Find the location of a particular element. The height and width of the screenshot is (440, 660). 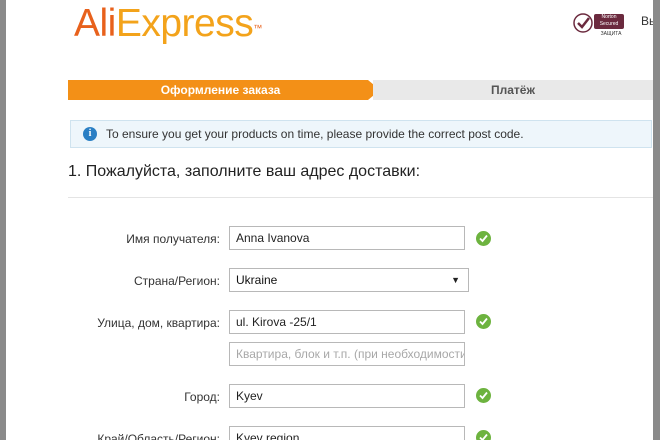

city-input: Kyev is located at coordinates (347, 396).